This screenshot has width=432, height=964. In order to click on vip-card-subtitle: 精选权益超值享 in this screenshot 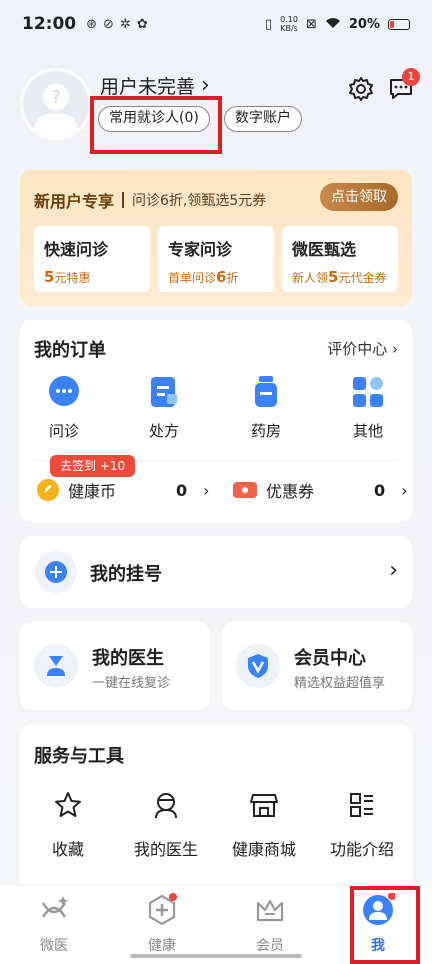, I will do `click(340, 683)`.